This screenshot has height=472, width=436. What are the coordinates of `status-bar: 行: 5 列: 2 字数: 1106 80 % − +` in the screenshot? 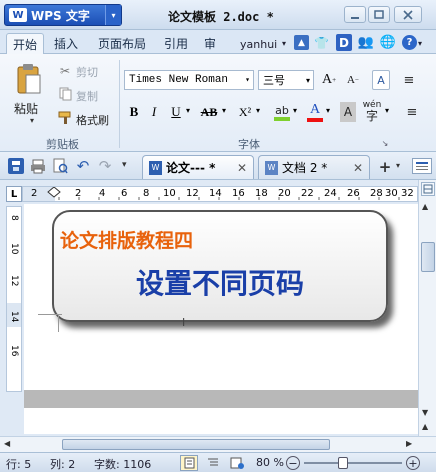 It's located at (218, 462).